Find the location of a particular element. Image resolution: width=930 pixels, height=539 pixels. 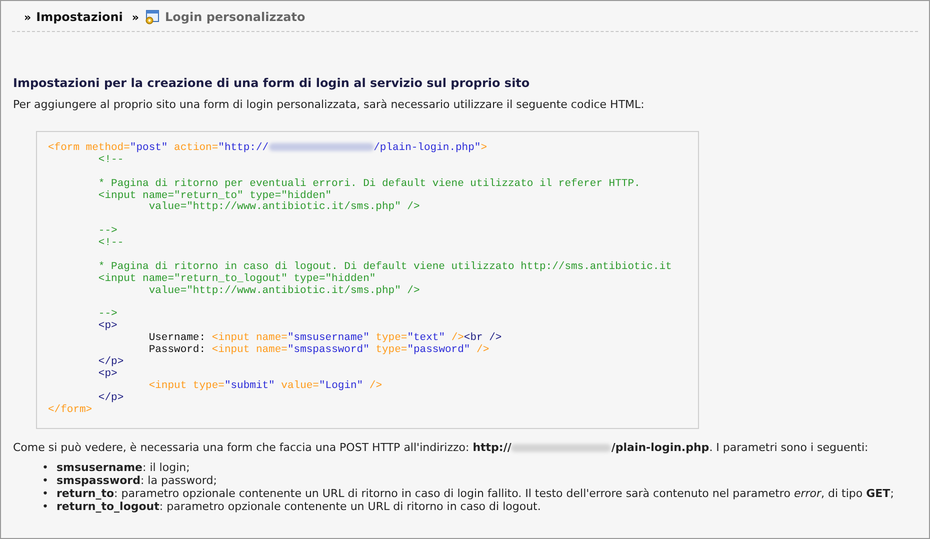

code-line: <input name="return_to" type="hidden" is located at coordinates (214, 196).